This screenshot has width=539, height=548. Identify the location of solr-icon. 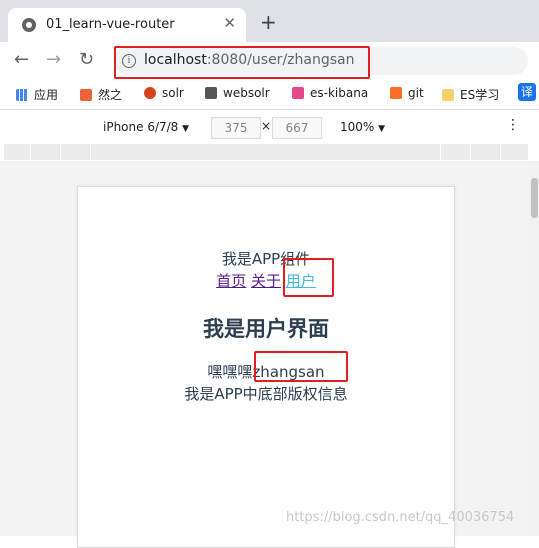
(150, 93).